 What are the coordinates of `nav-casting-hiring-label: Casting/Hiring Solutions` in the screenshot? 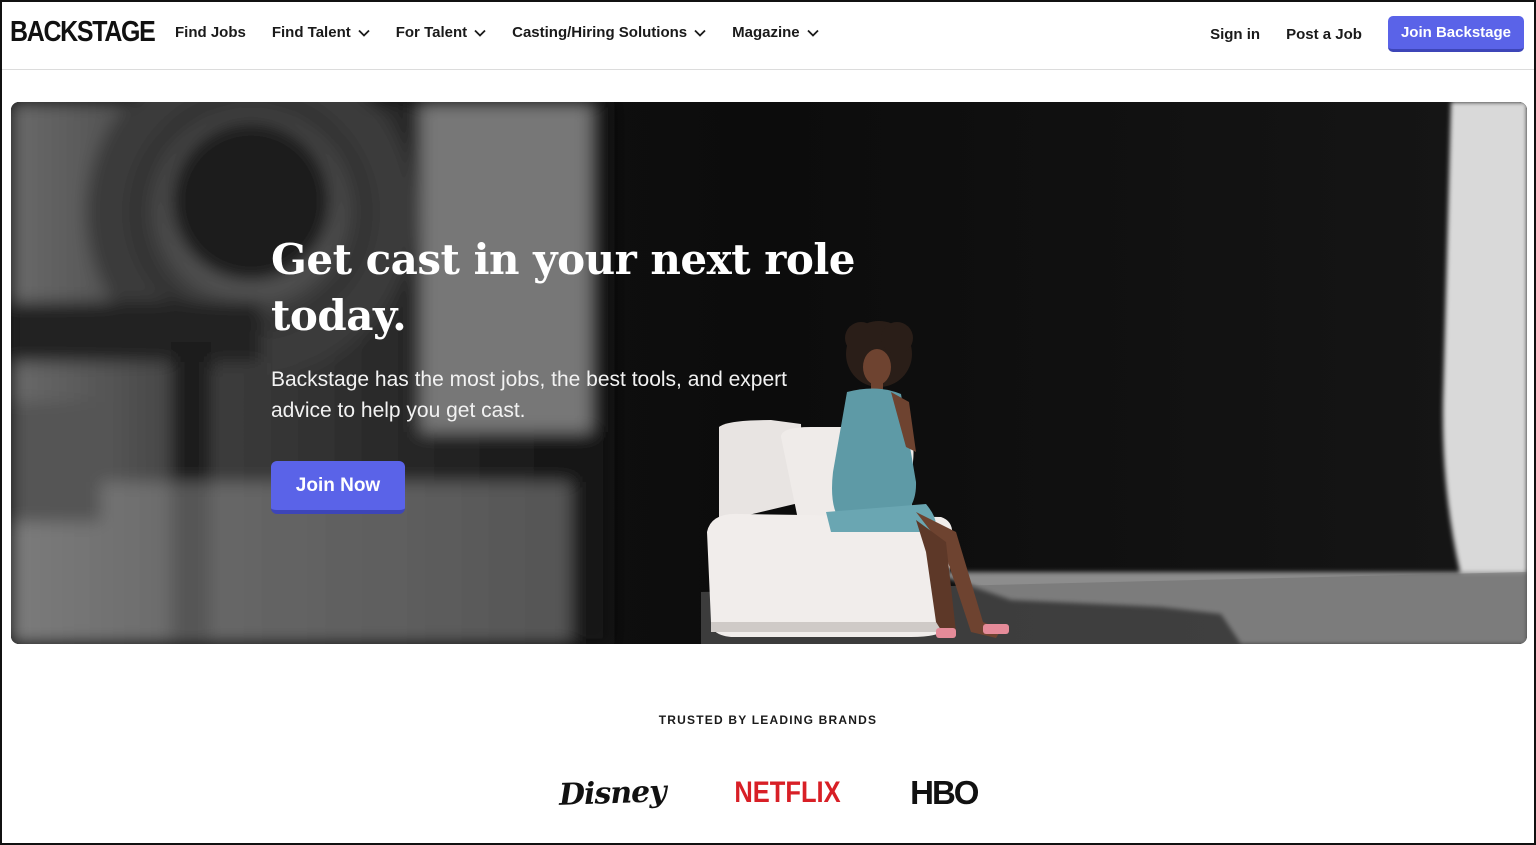 It's located at (600, 32).